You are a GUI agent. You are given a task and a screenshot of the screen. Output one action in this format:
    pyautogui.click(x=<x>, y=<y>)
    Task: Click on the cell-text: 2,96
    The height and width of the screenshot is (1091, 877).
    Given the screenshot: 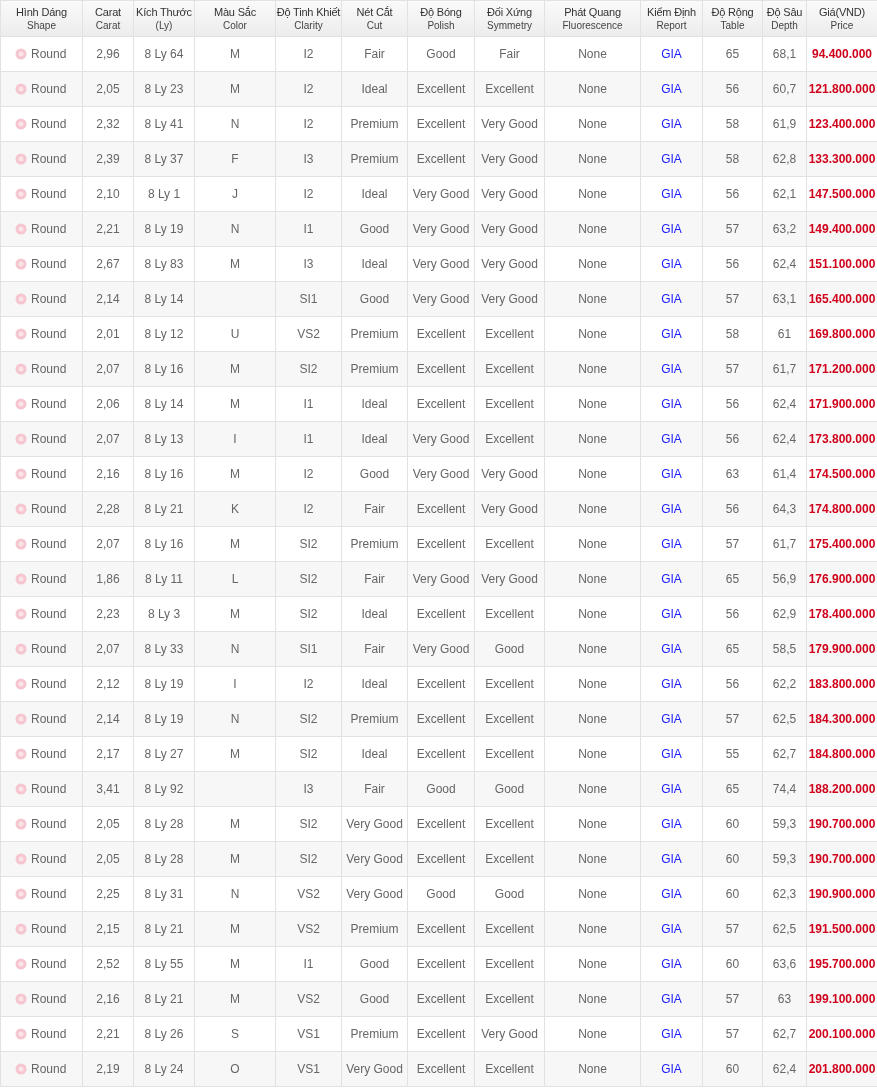 What is the action you would take?
    pyautogui.click(x=108, y=54)
    